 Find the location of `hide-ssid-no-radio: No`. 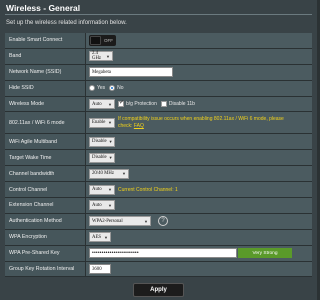

hide-ssid-no-radio: No is located at coordinates (116, 88).